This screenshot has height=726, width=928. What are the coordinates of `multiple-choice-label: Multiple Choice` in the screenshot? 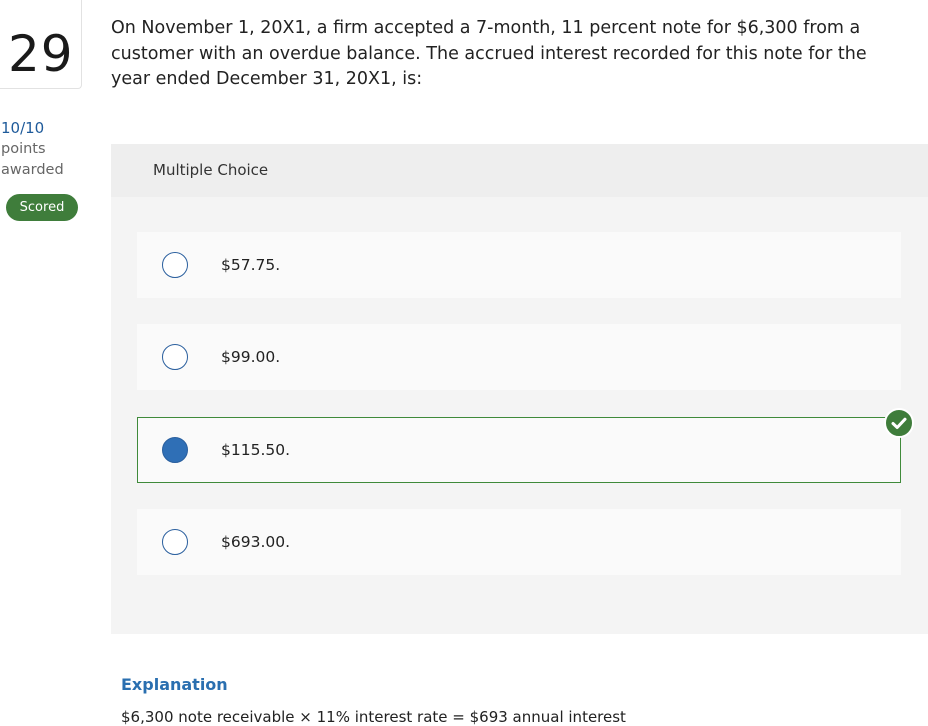 It's located at (211, 170).